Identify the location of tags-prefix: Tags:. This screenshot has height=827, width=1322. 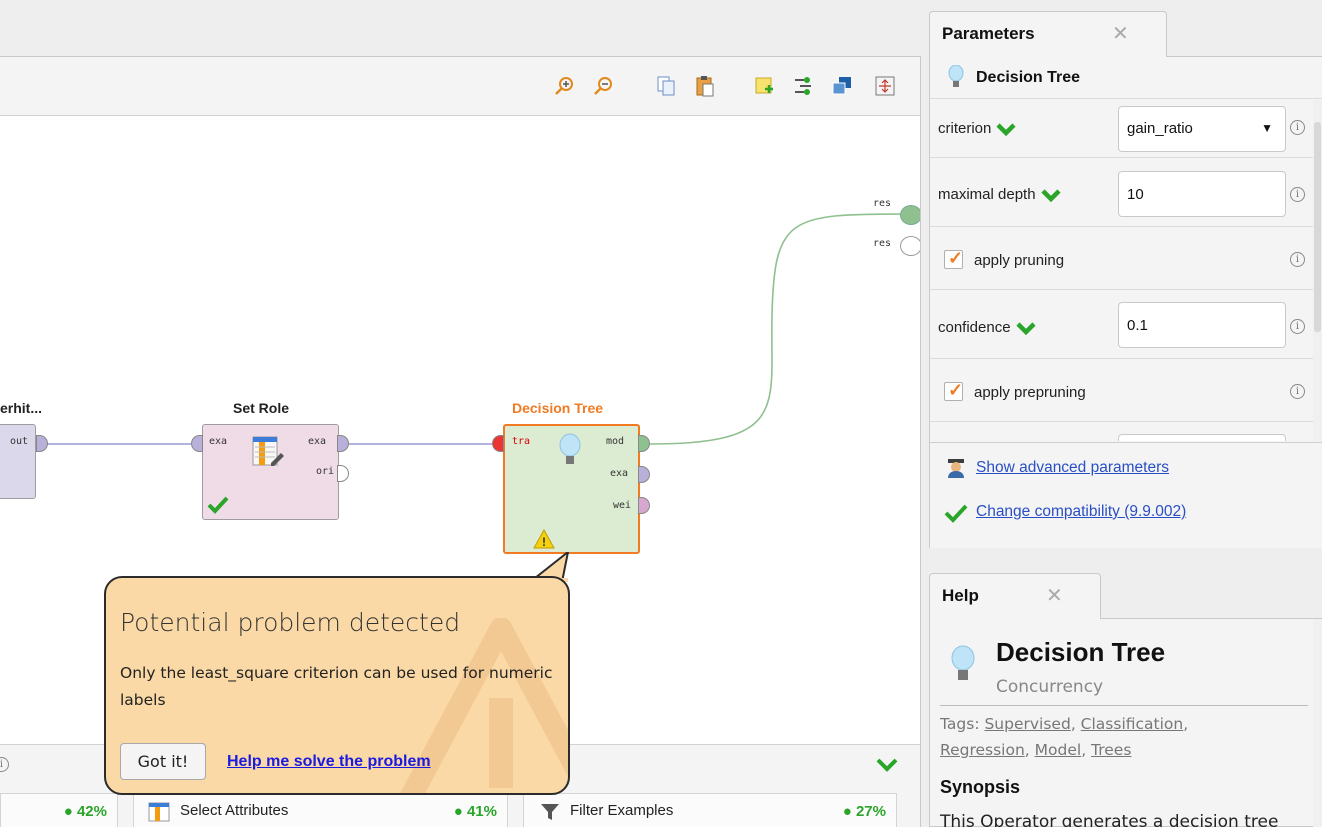
(962, 724).